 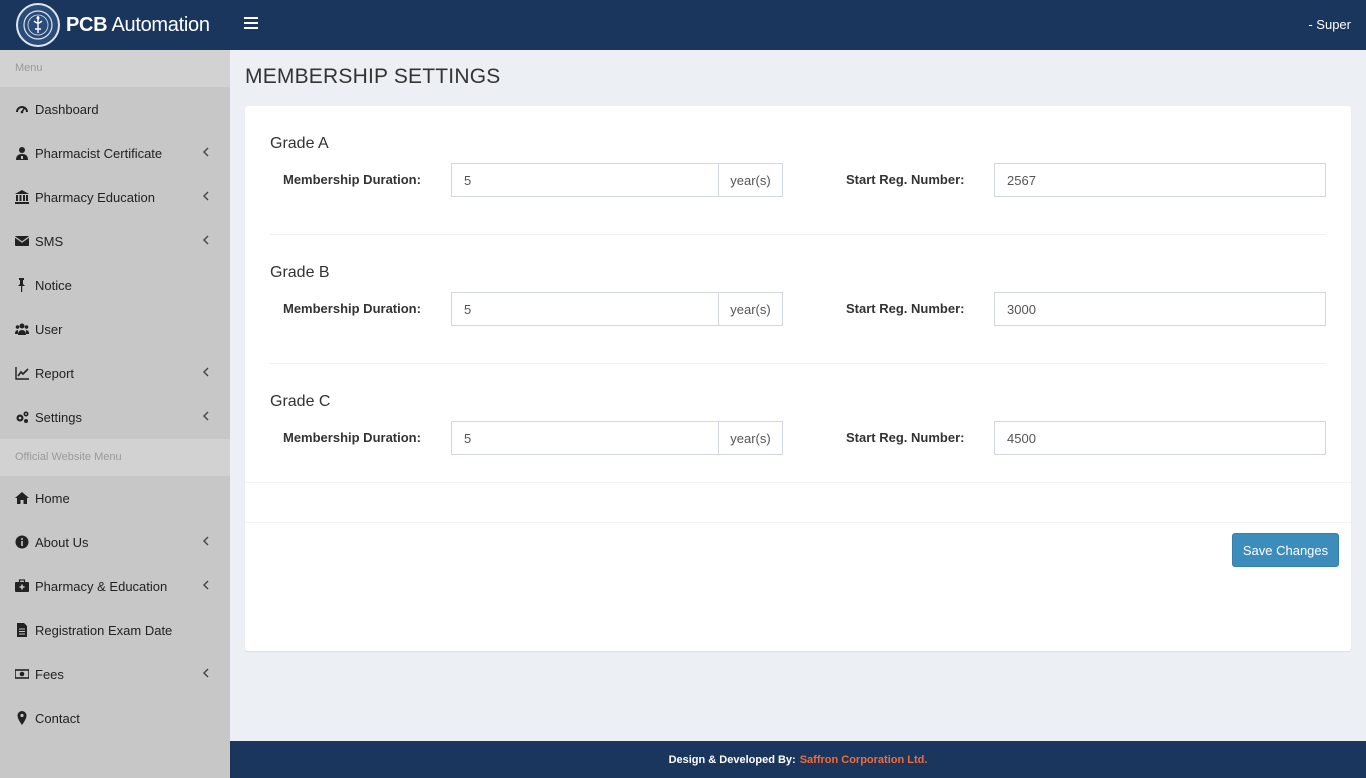 What do you see at coordinates (52, 498) in the screenshot?
I see `sidebar-item-label: Home` at bounding box center [52, 498].